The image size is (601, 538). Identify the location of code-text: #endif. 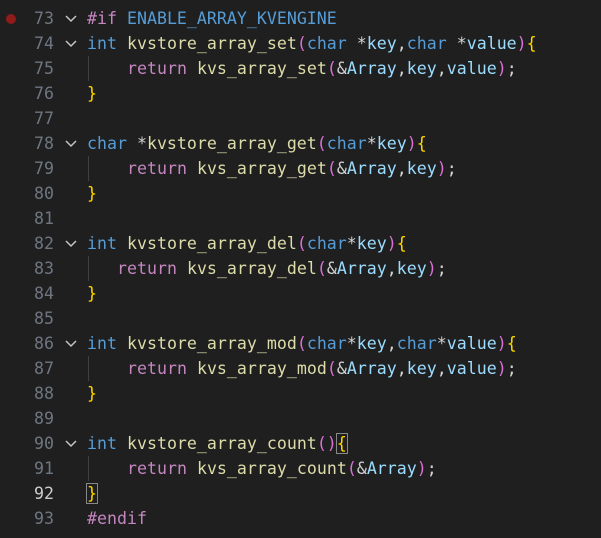
(117, 518).